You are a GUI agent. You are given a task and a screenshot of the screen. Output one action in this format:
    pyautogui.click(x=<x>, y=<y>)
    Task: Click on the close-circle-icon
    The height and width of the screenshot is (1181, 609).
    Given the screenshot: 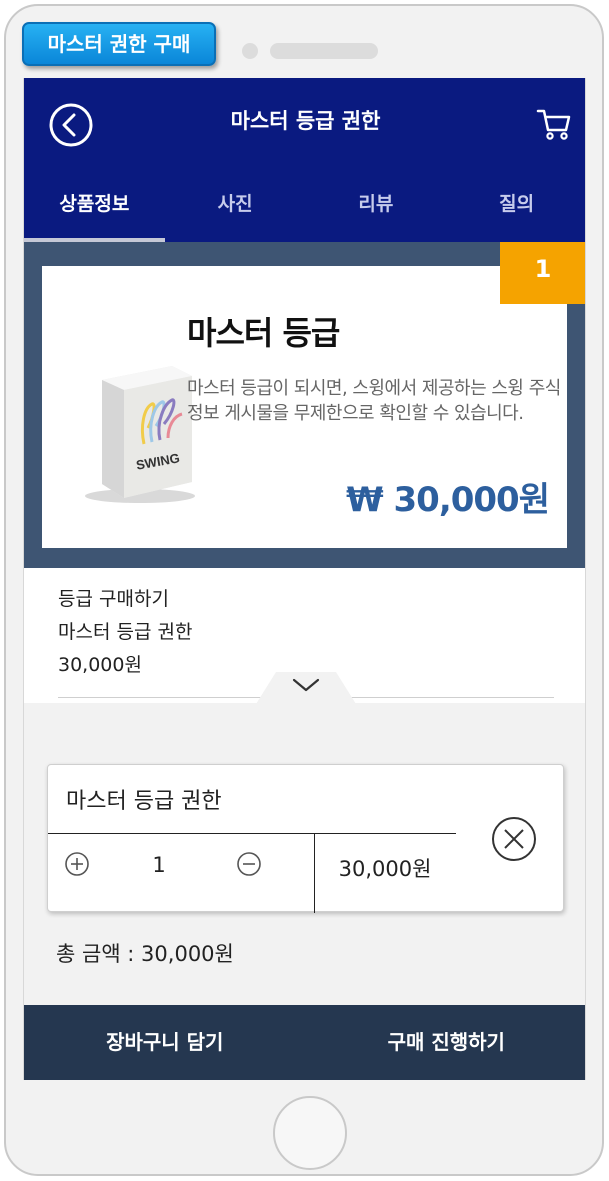 What is the action you would take?
    pyautogui.click(x=514, y=839)
    